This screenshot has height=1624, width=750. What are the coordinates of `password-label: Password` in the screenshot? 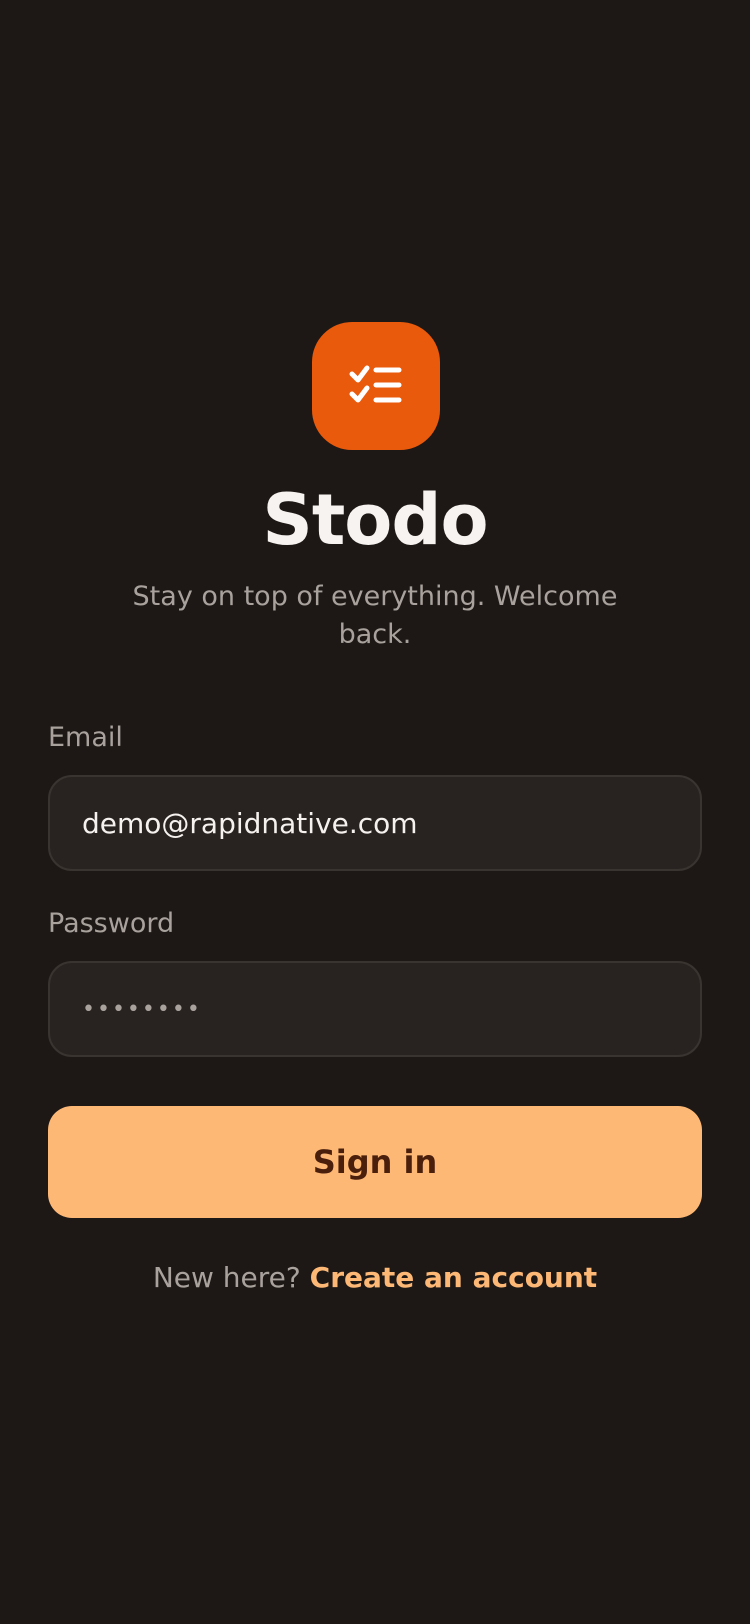 It's located at (111, 923).